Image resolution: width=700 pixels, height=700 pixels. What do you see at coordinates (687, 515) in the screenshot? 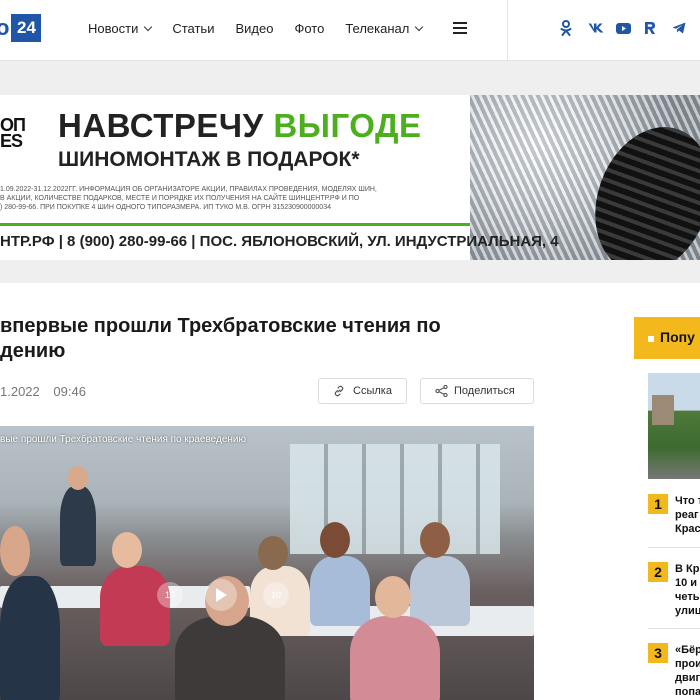
I see `popular-item-text: Что т реаг Крас` at bounding box center [687, 515].